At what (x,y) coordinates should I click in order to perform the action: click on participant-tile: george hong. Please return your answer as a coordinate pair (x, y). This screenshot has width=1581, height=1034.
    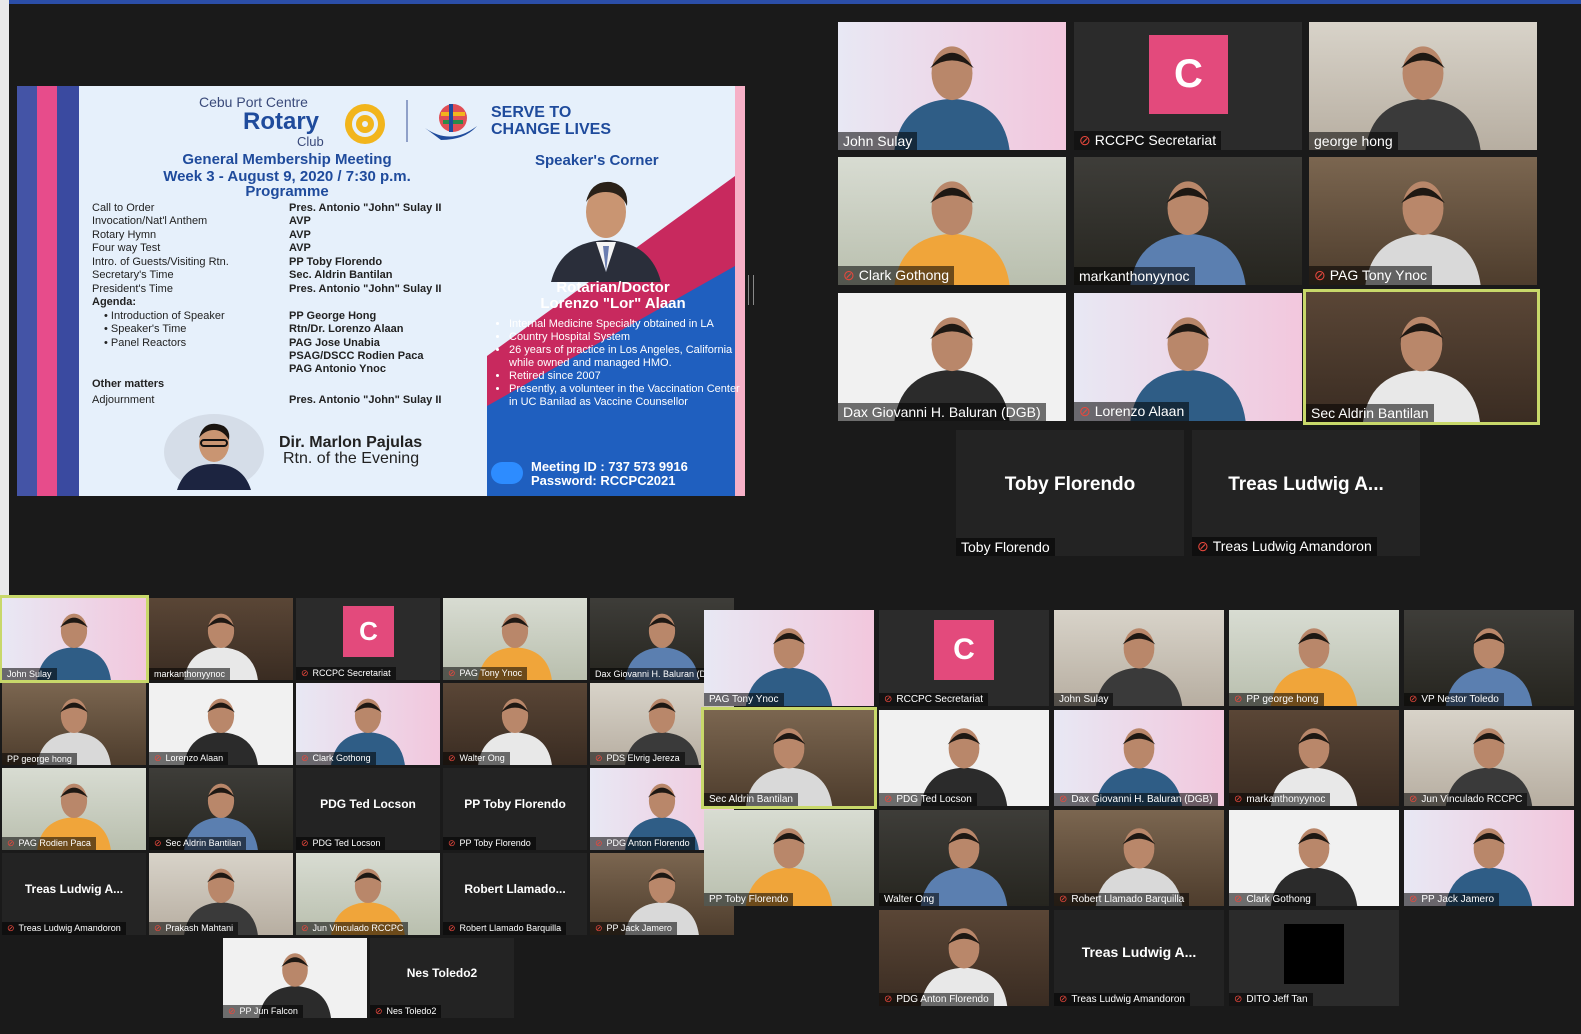
    Looking at the image, I should click on (1423, 86).